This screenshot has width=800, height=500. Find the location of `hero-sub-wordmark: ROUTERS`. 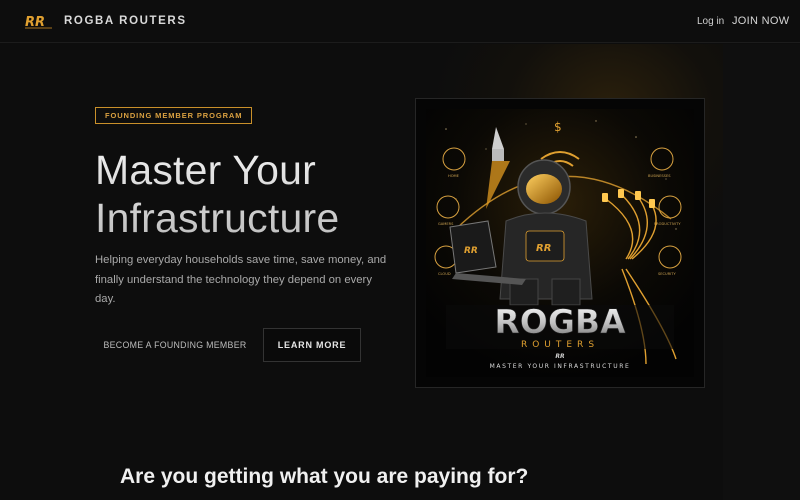

hero-sub-wordmark: ROUTERS is located at coordinates (560, 345).